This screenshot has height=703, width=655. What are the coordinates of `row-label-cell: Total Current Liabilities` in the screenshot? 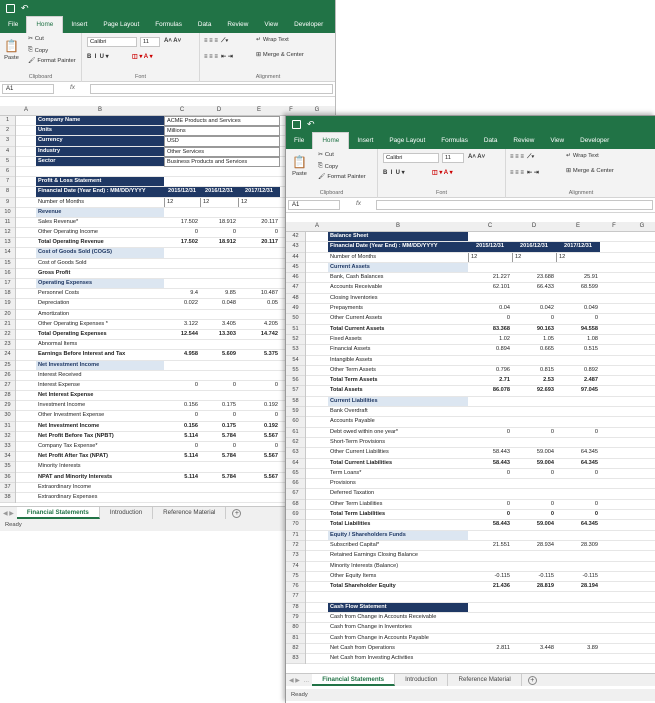 It's located at (398, 463).